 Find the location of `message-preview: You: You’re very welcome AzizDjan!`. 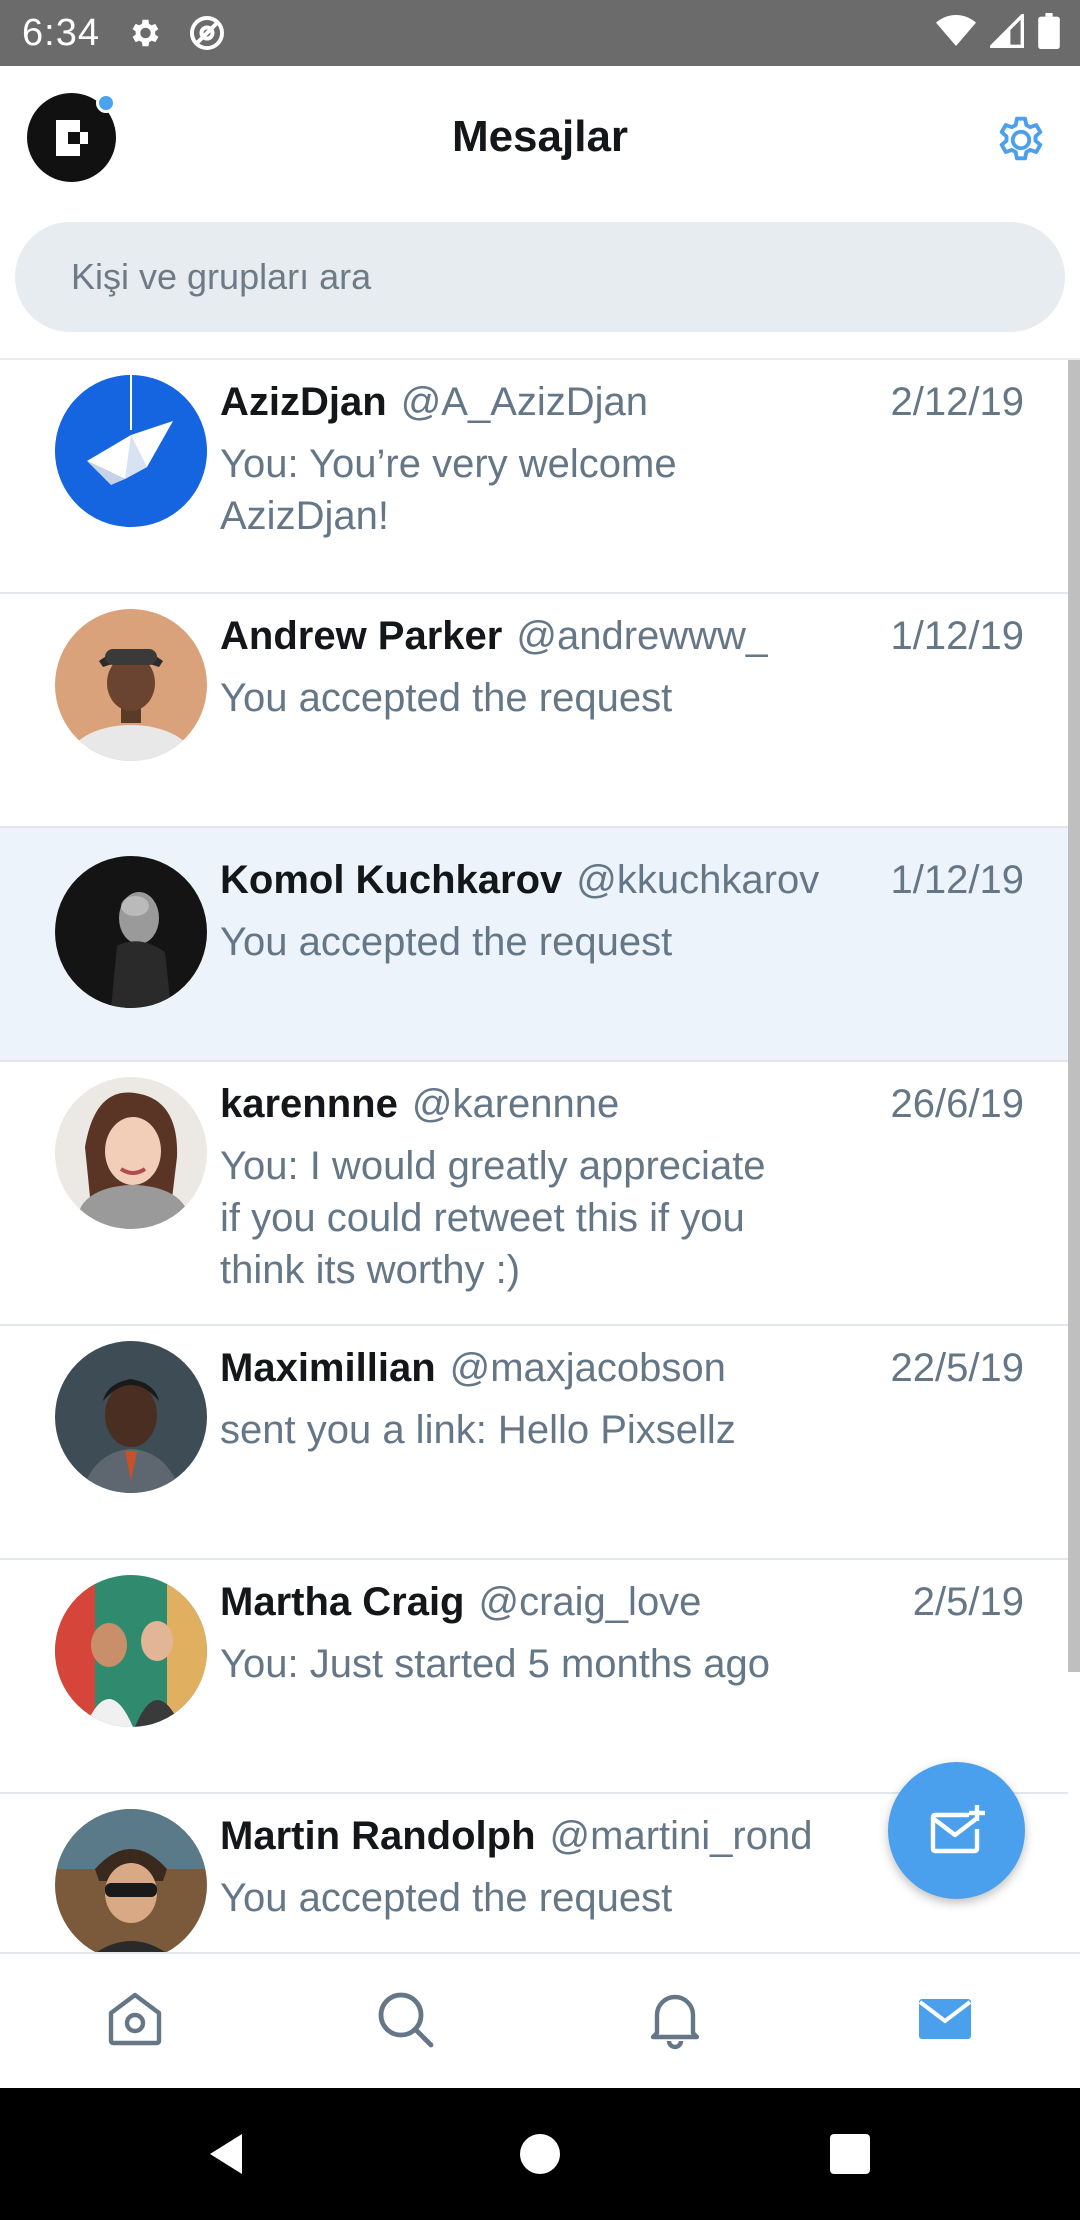

message-preview: You: You’re very welcome AzizDjan! is located at coordinates (530, 490).